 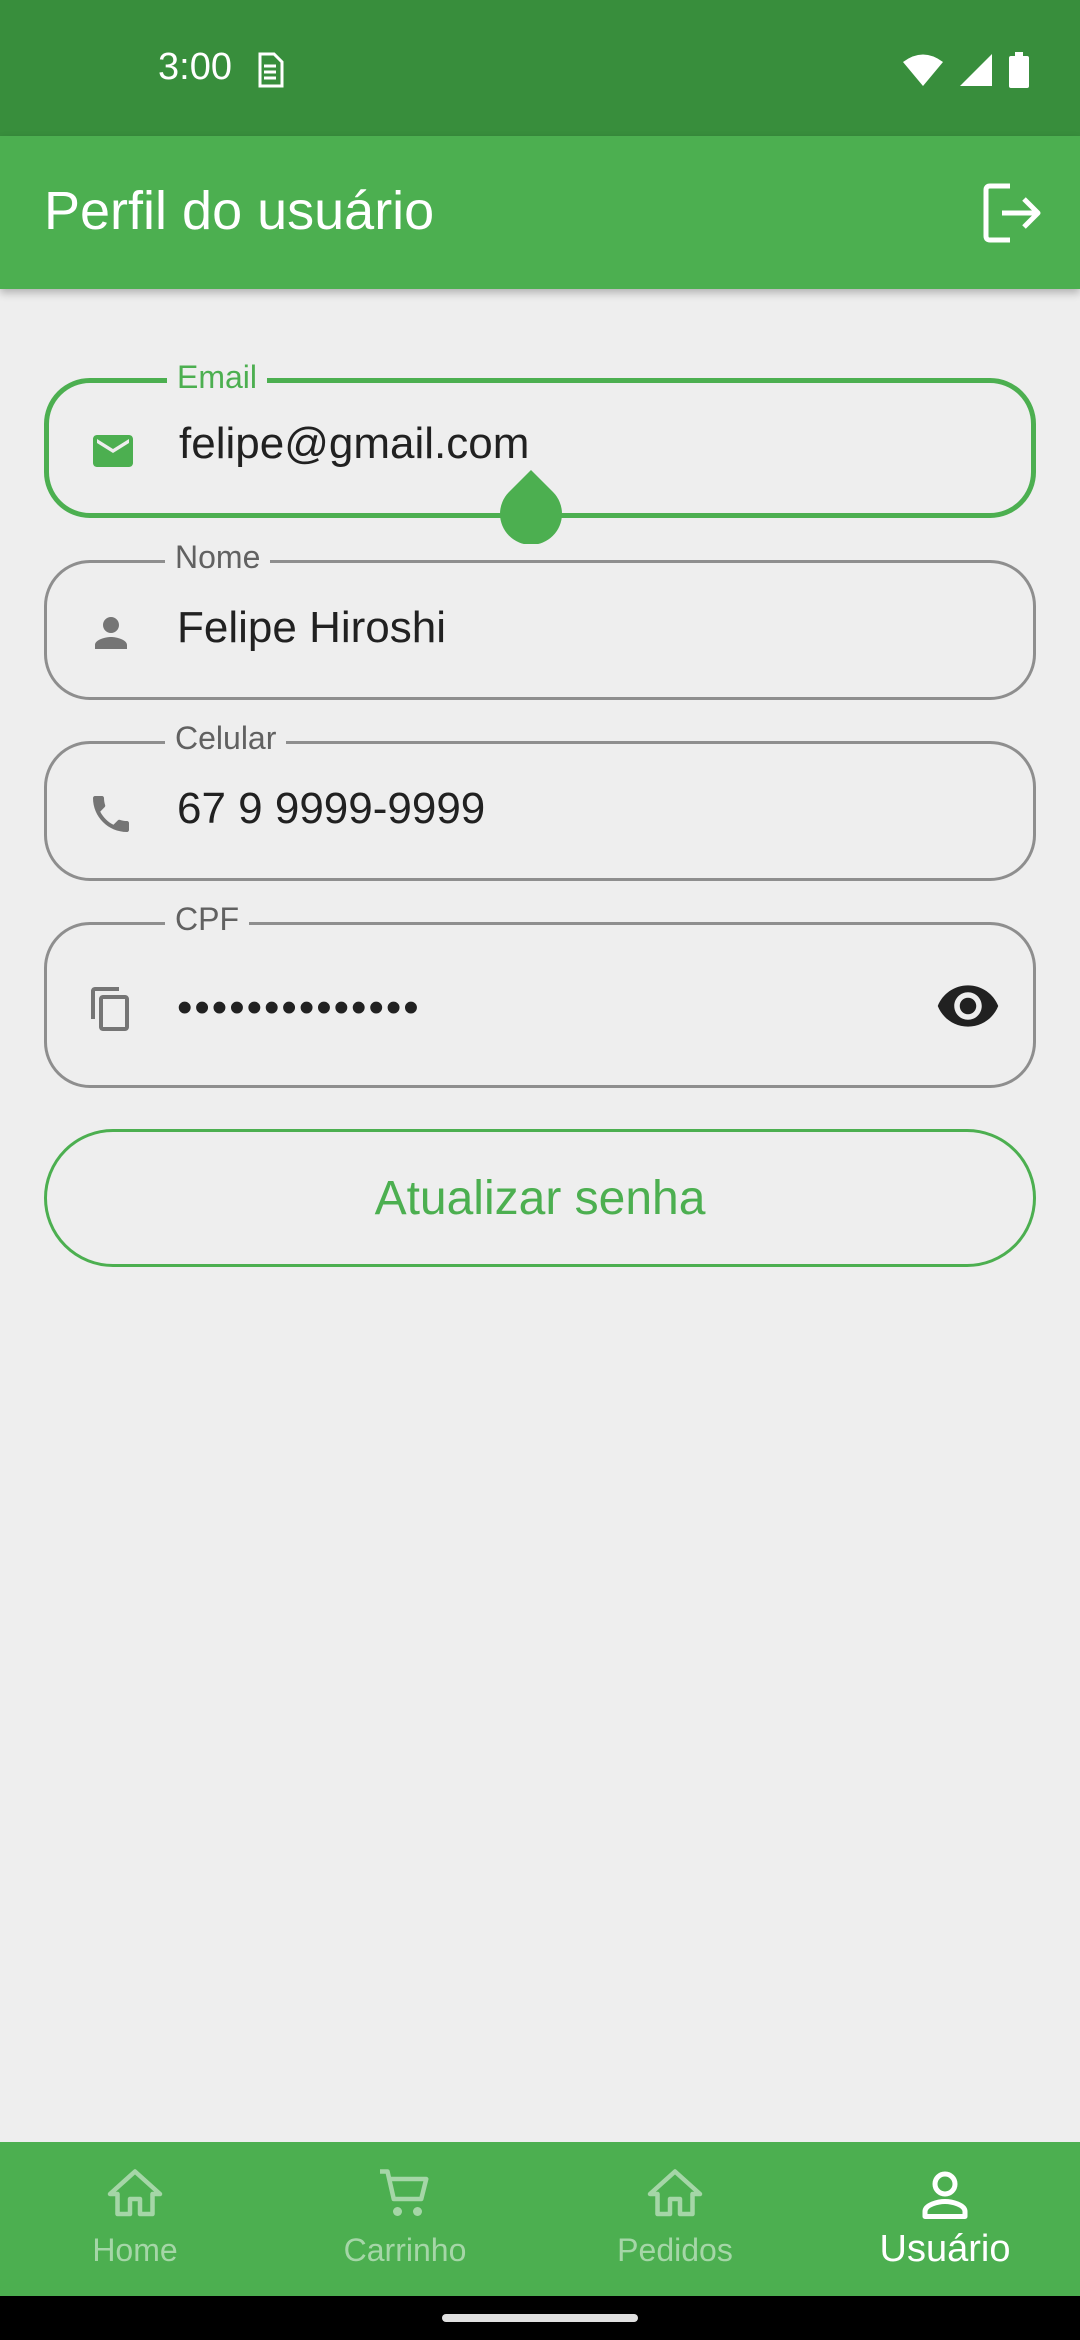 What do you see at coordinates (354, 444) in the screenshot?
I see `email-value: felipe@gmail.com` at bounding box center [354, 444].